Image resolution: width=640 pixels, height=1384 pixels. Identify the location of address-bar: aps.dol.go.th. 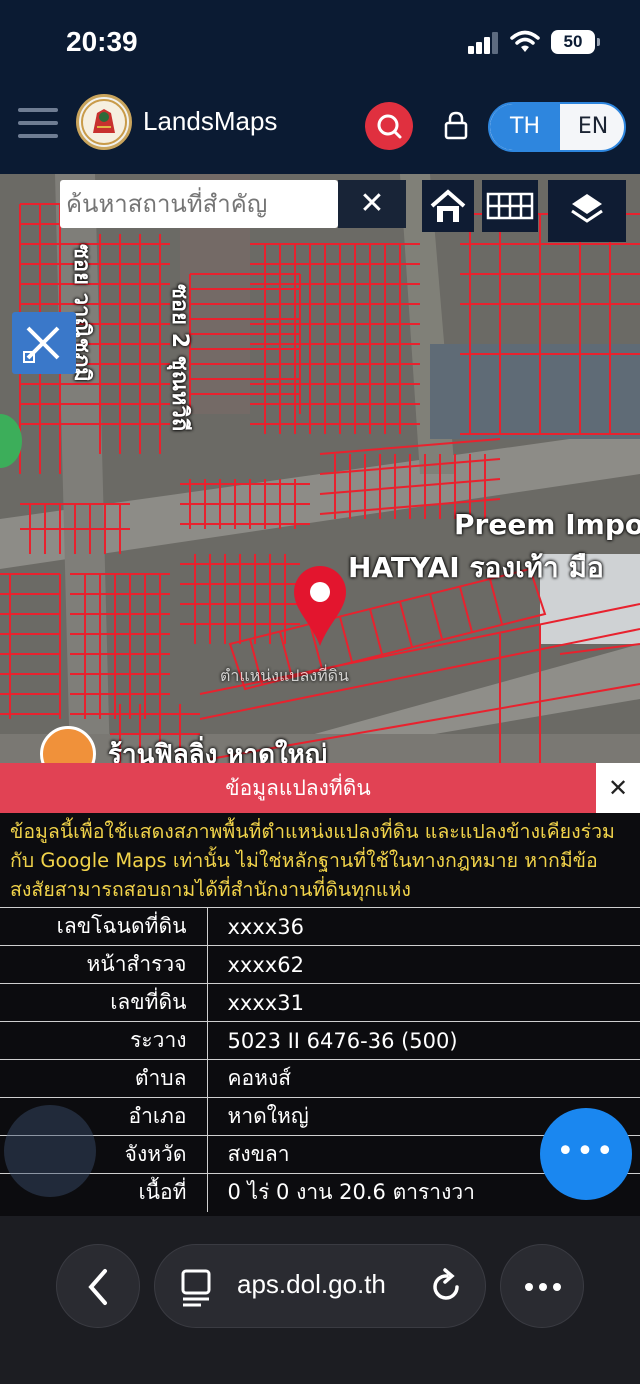
(320, 1286).